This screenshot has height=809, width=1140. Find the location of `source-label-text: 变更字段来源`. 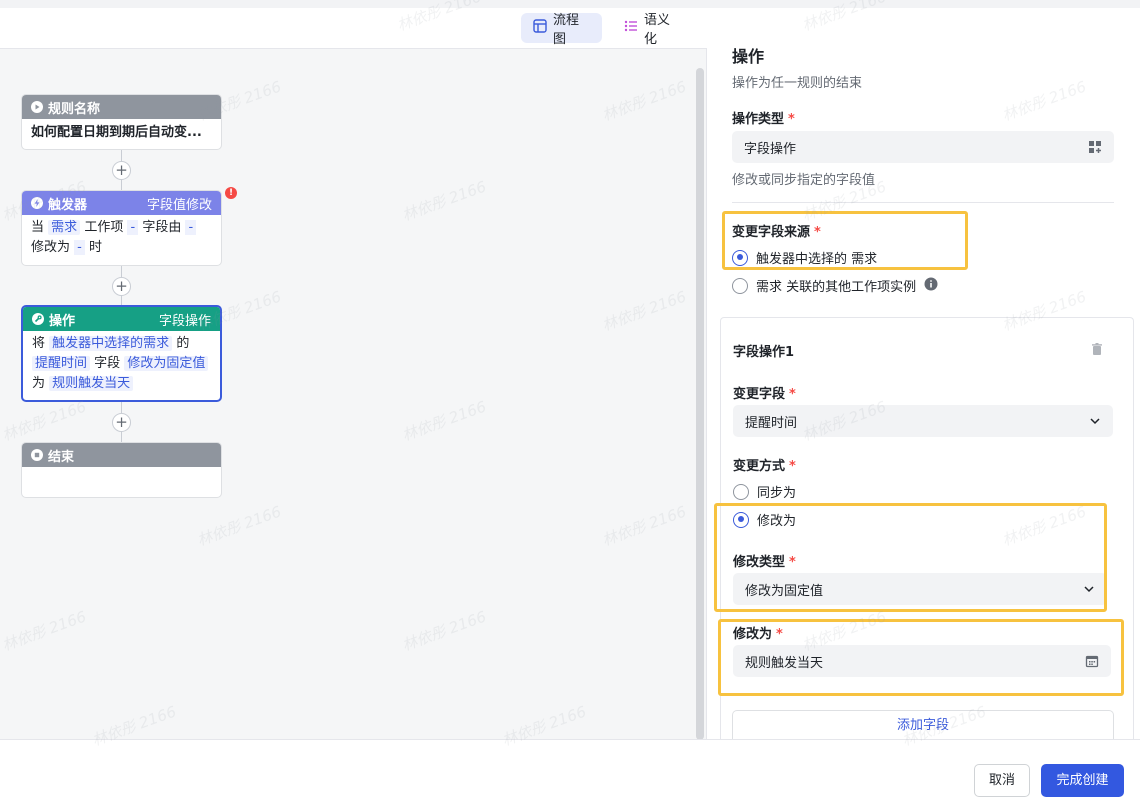

source-label-text: 变更字段来源 is located at coordinates (771, 232).